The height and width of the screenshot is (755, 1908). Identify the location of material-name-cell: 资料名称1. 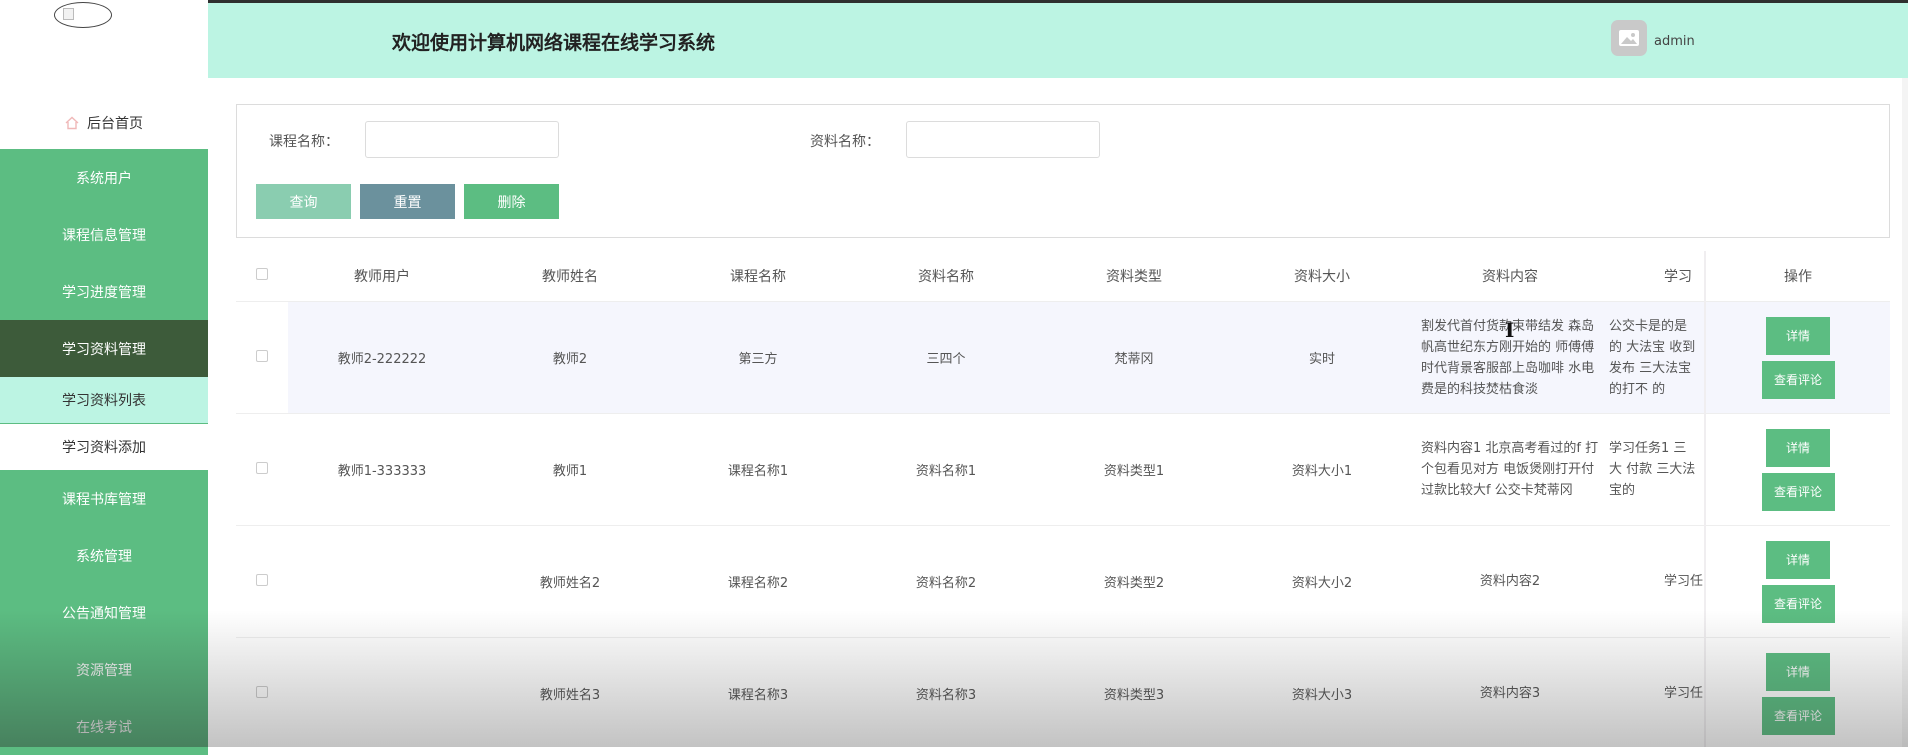
(946, 469).